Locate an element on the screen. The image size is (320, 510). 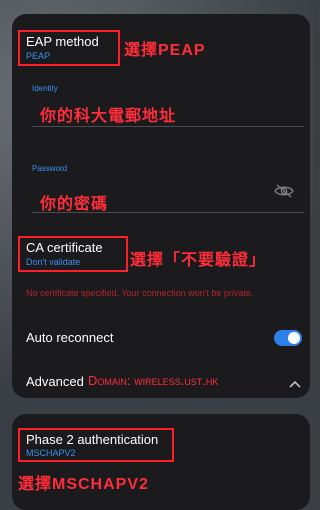
eap-method-annotation: 選擇PEAP is located at coordinates (165, 50).